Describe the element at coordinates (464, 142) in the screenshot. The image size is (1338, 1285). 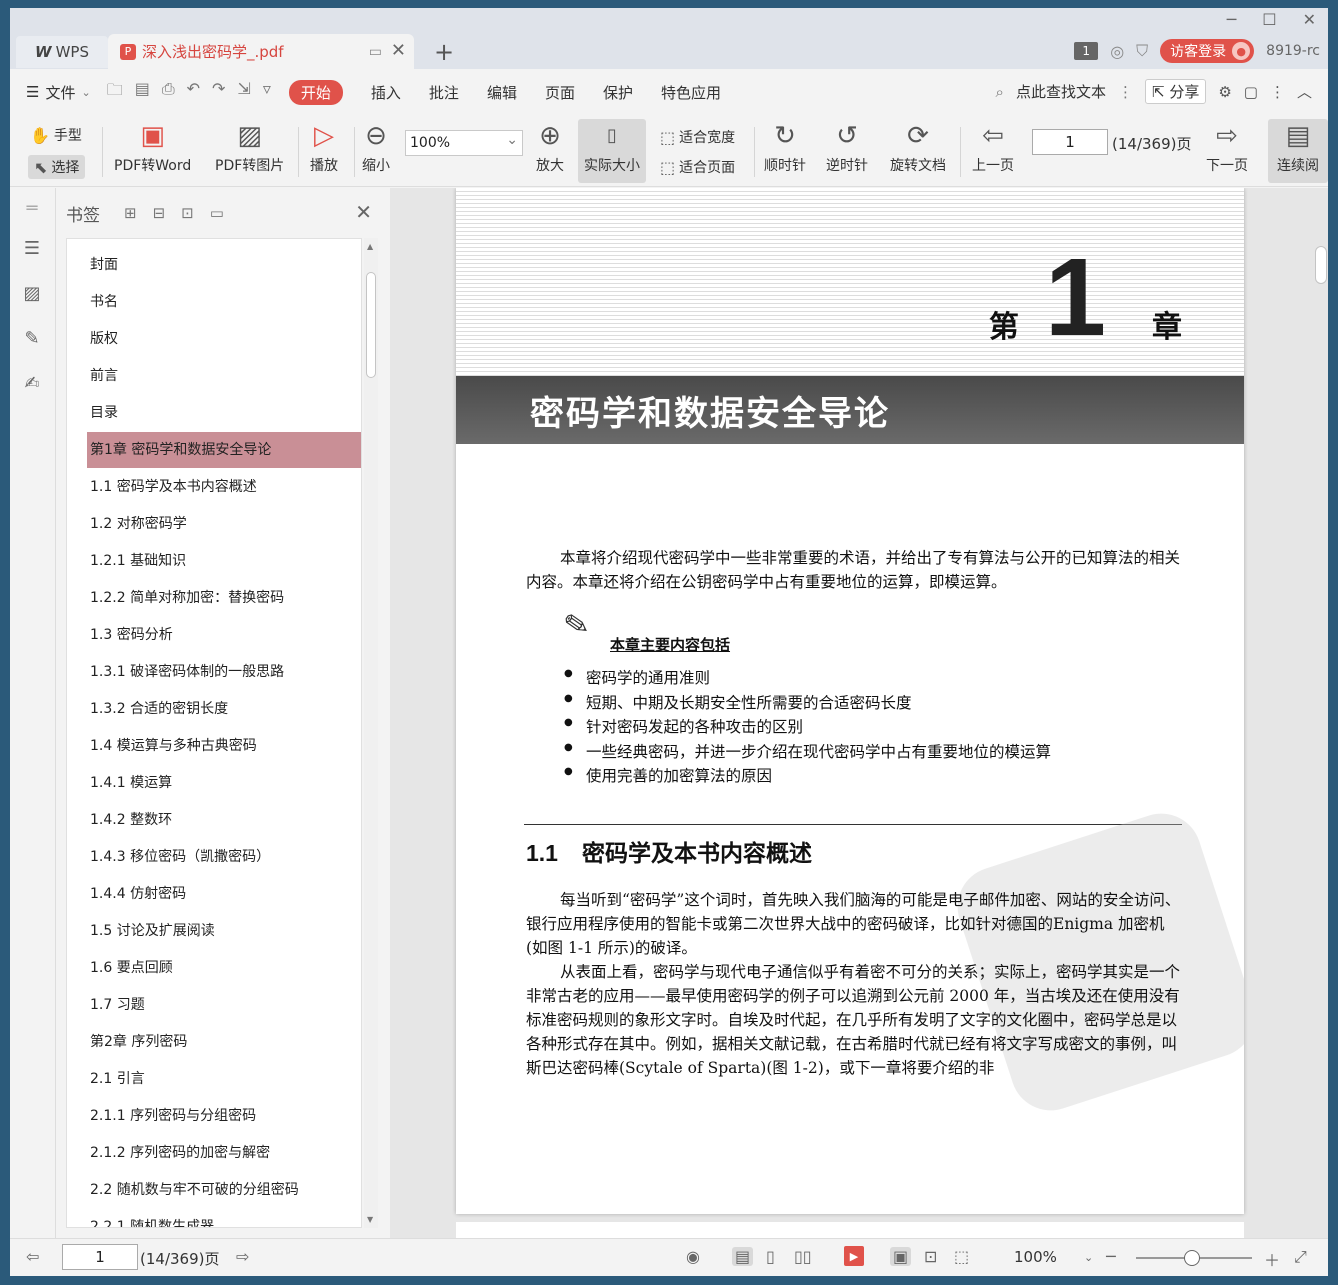
I see `zoom-level-select: 100%` at that location.